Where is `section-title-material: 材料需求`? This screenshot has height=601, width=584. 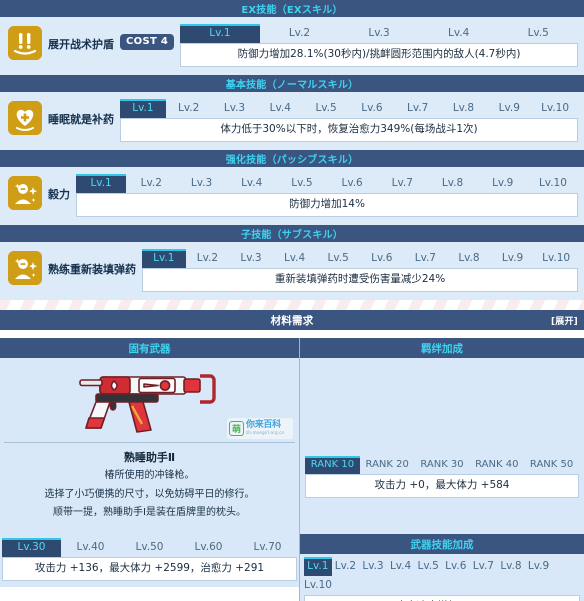 section-title-material: 材料需求 is located at coordinates (292, 320).